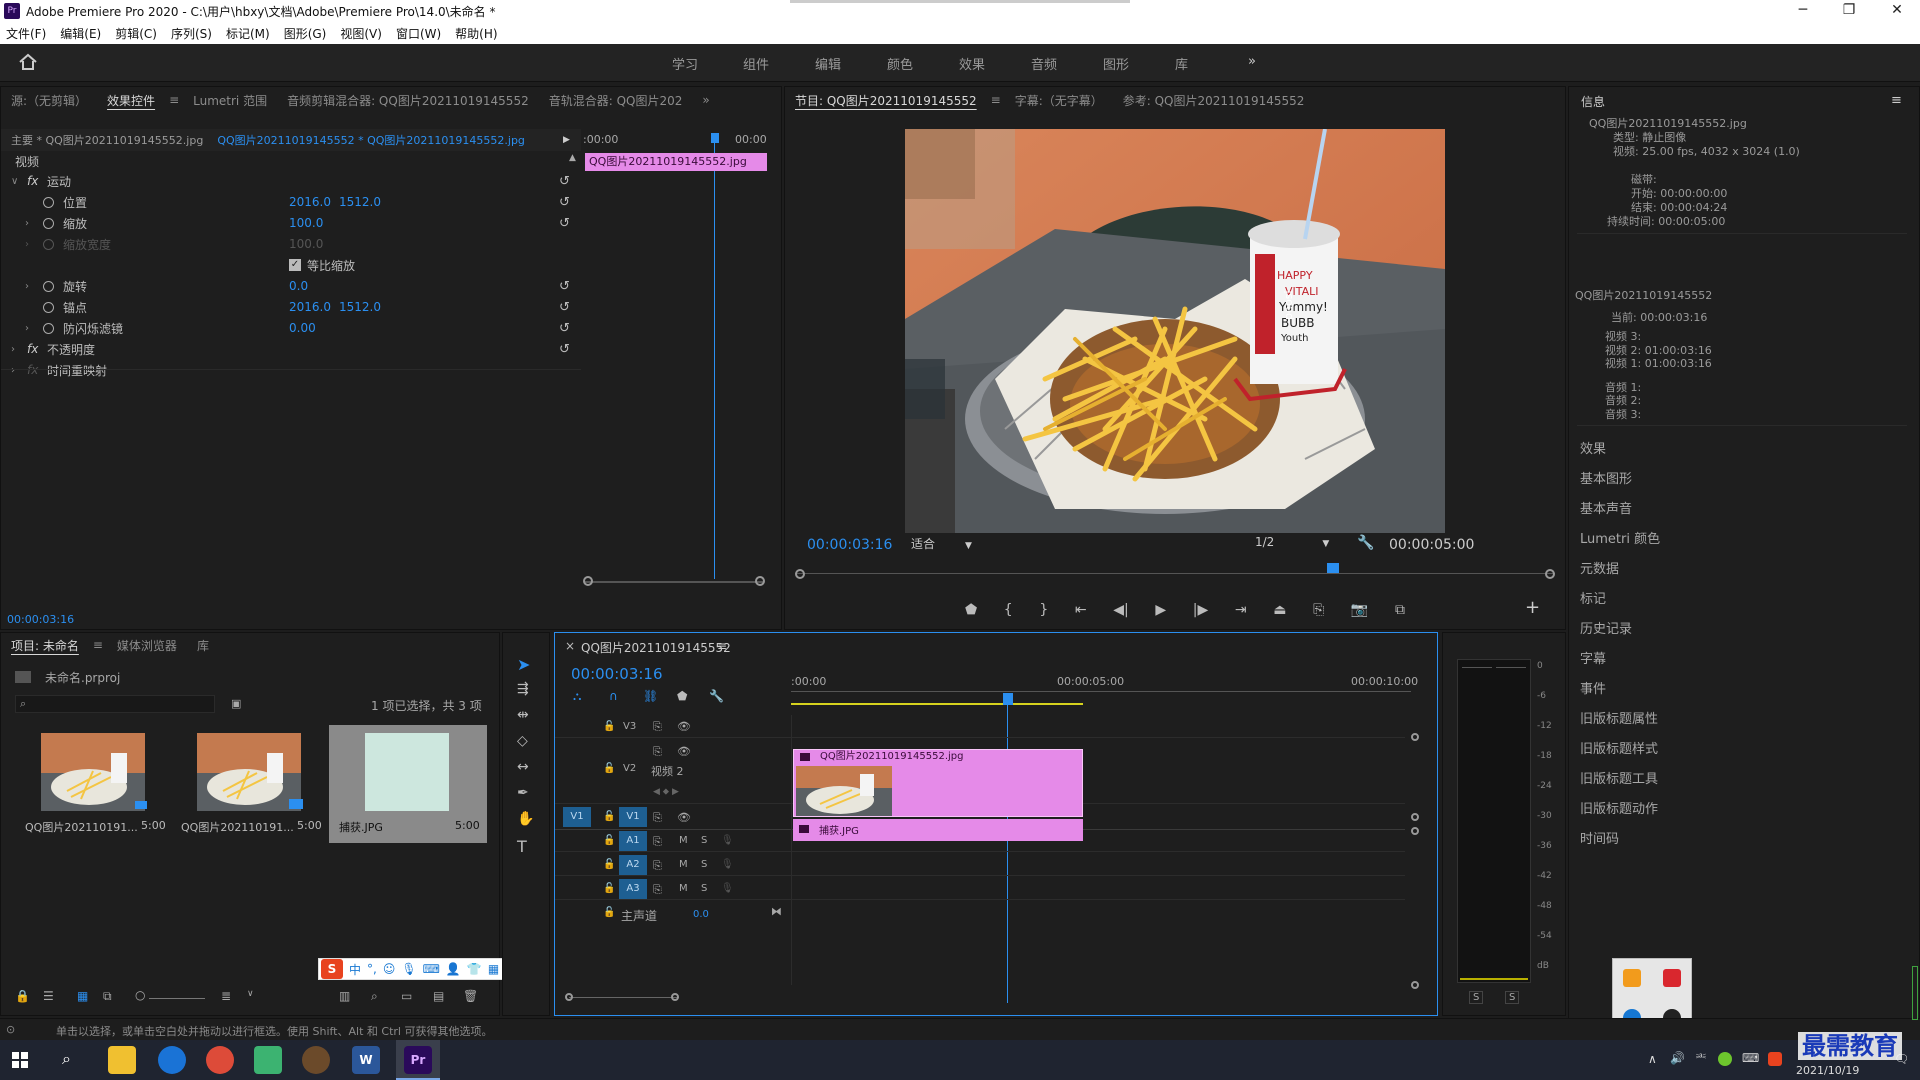 The image size is (1920, 1080). I want to click on panel-events: 事件, so click(1740, 693).